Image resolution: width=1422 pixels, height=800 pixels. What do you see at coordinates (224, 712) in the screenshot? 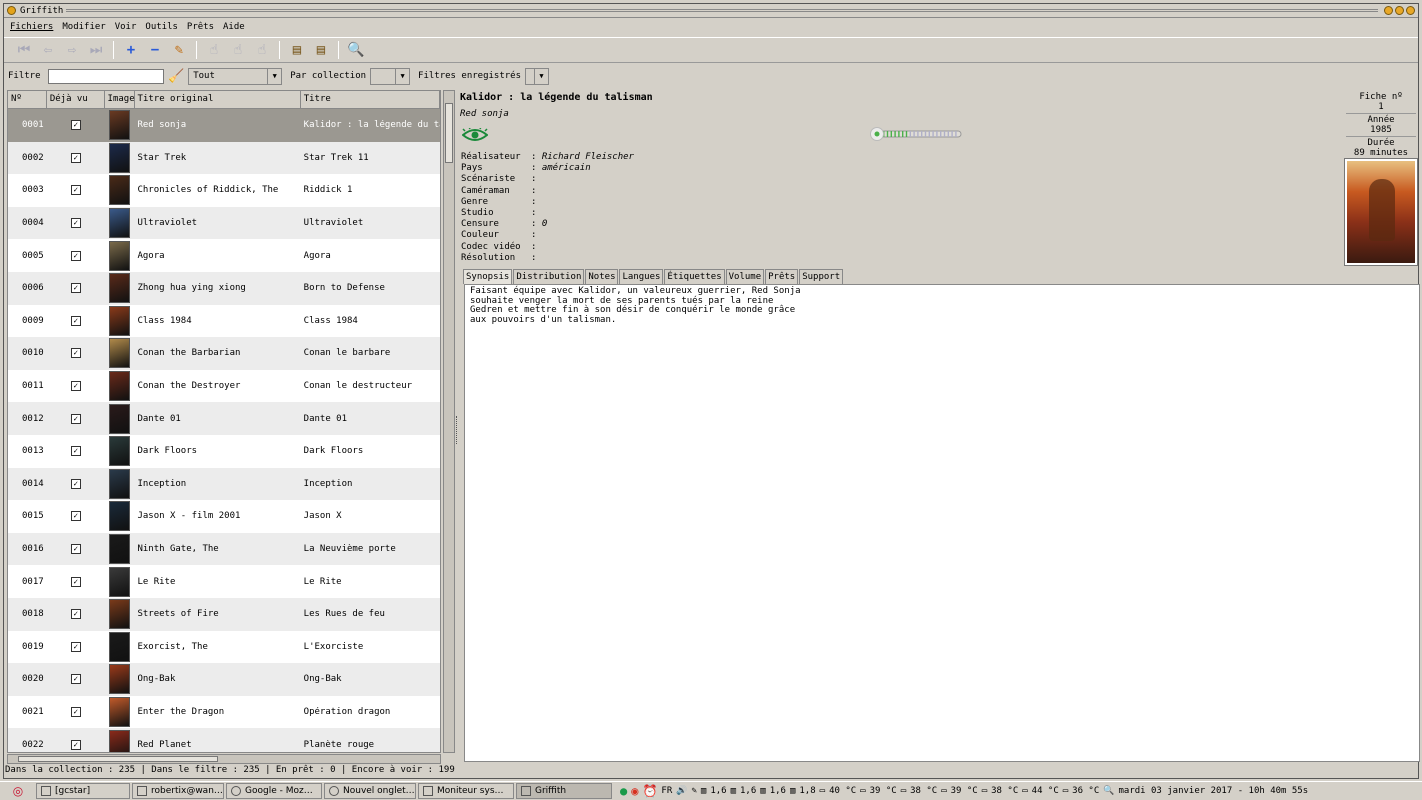
I see `table-row: 0021 ✓ Enter the Dragon Opération dragon` at bounding box center [224, 712].